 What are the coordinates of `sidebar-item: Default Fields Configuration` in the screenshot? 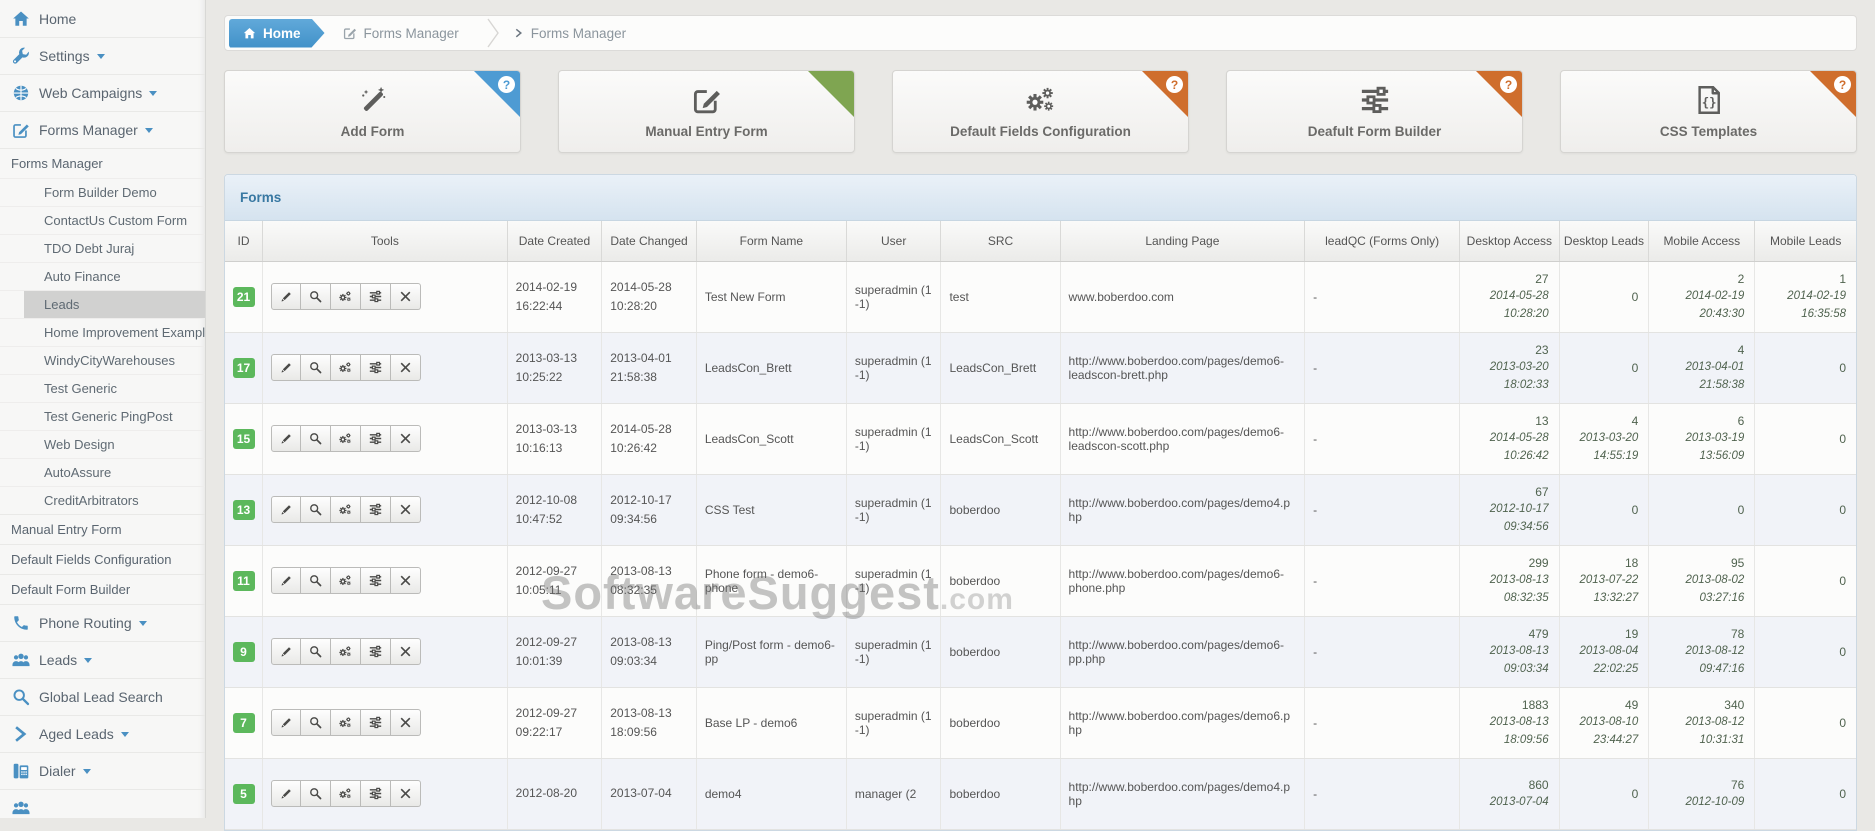 It's located at (102, 559).